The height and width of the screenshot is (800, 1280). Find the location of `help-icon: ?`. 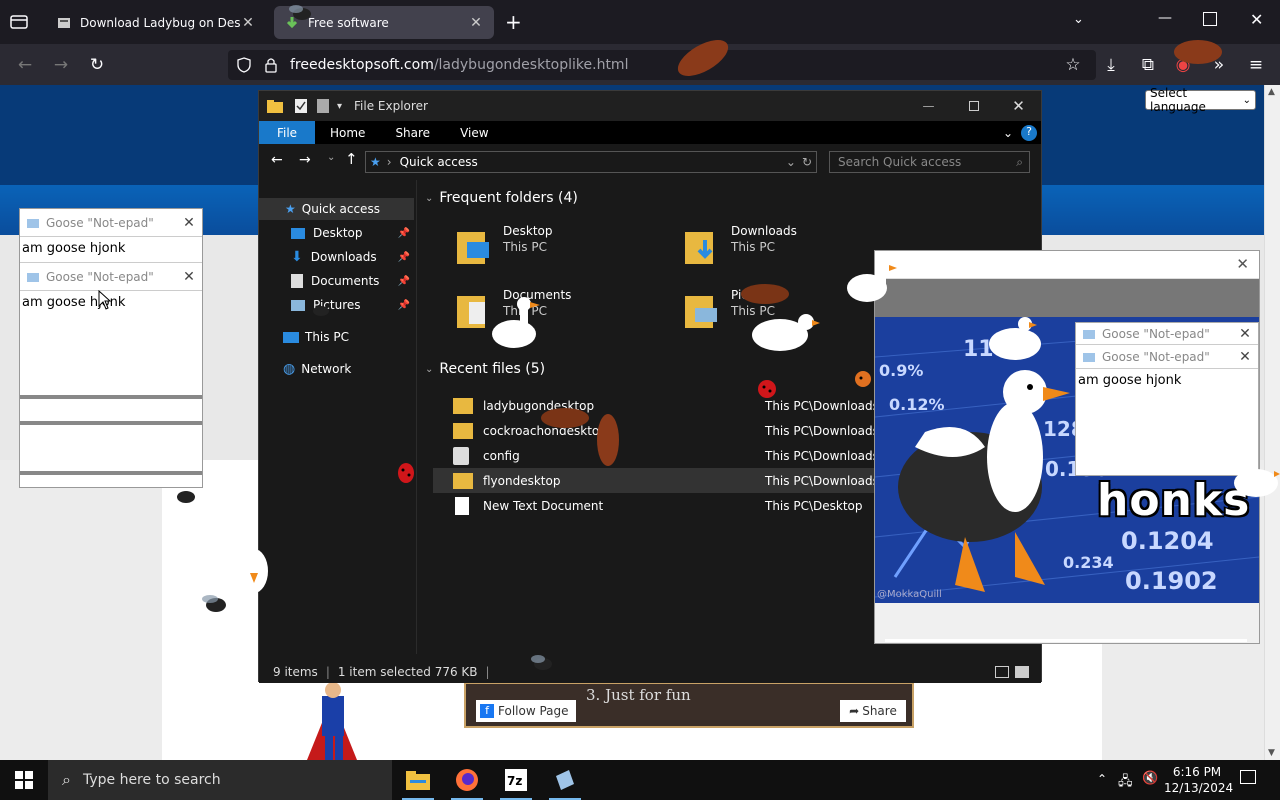

help-icon: ? is located at coordinates (1029, 132).